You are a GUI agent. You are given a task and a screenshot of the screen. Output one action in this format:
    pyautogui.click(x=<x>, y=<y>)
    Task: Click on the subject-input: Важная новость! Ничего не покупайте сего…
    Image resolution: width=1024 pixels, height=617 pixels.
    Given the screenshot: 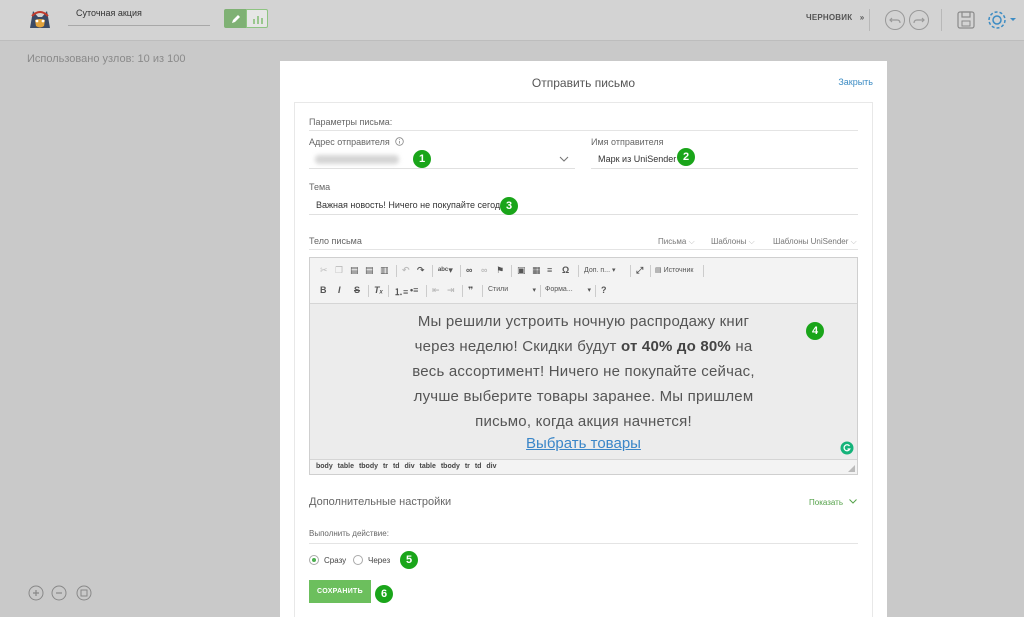 What is the action you would take?
    pyautogui.click(x=583, y=205)
    